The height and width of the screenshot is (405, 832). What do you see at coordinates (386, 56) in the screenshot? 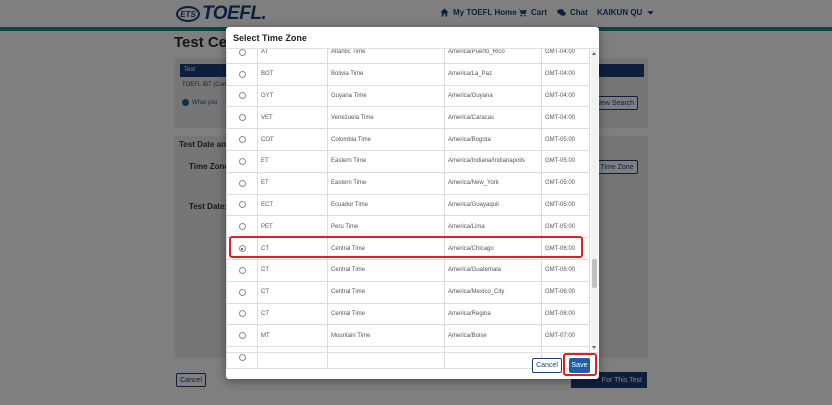
I see `time-zone-name-cell: Atlantic Time` at bounding box center [386, 56].